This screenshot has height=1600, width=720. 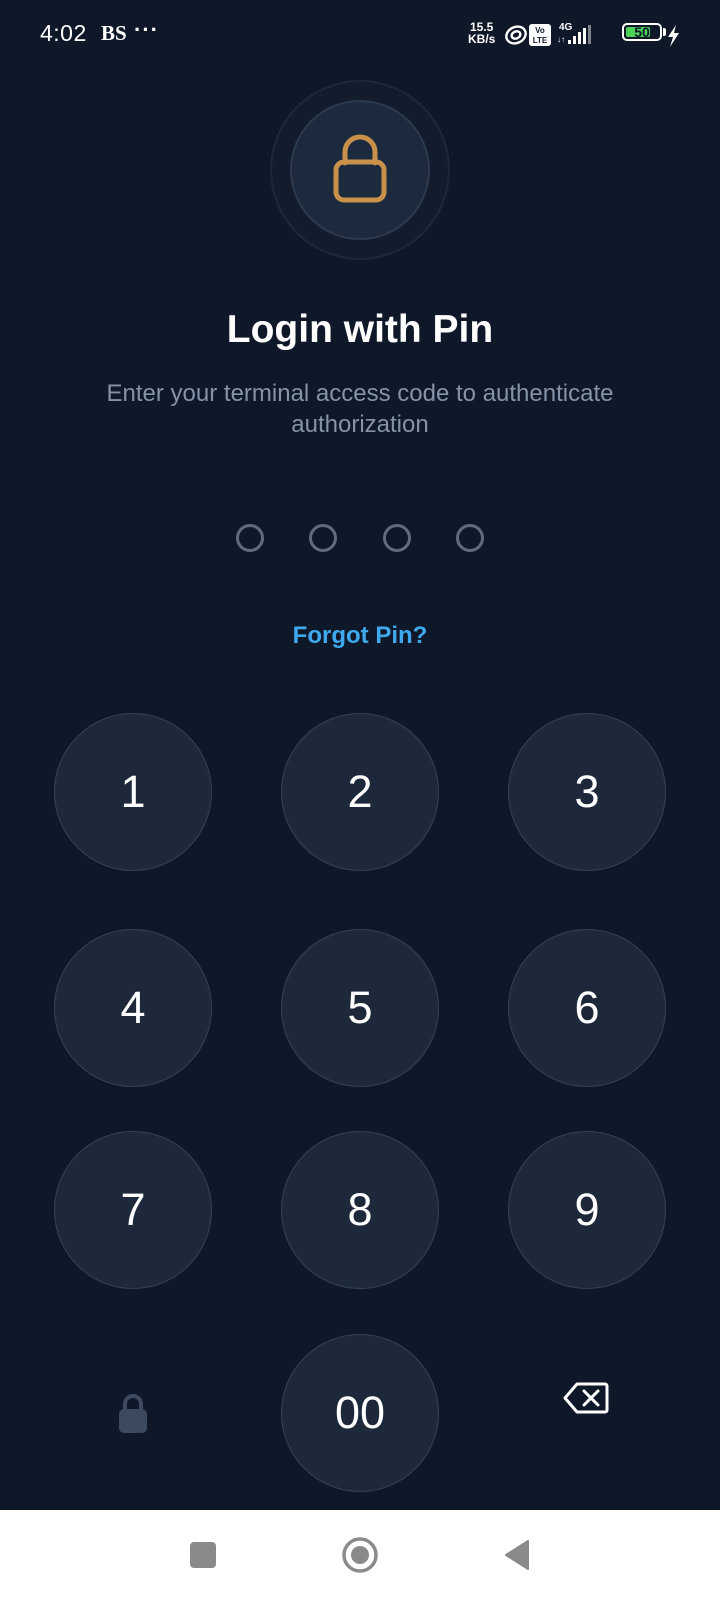 What do you see at coordinates (360, 1210) in the screenshot?
I see `keypad-key-8: 8` at bounding box center [360, 1210].